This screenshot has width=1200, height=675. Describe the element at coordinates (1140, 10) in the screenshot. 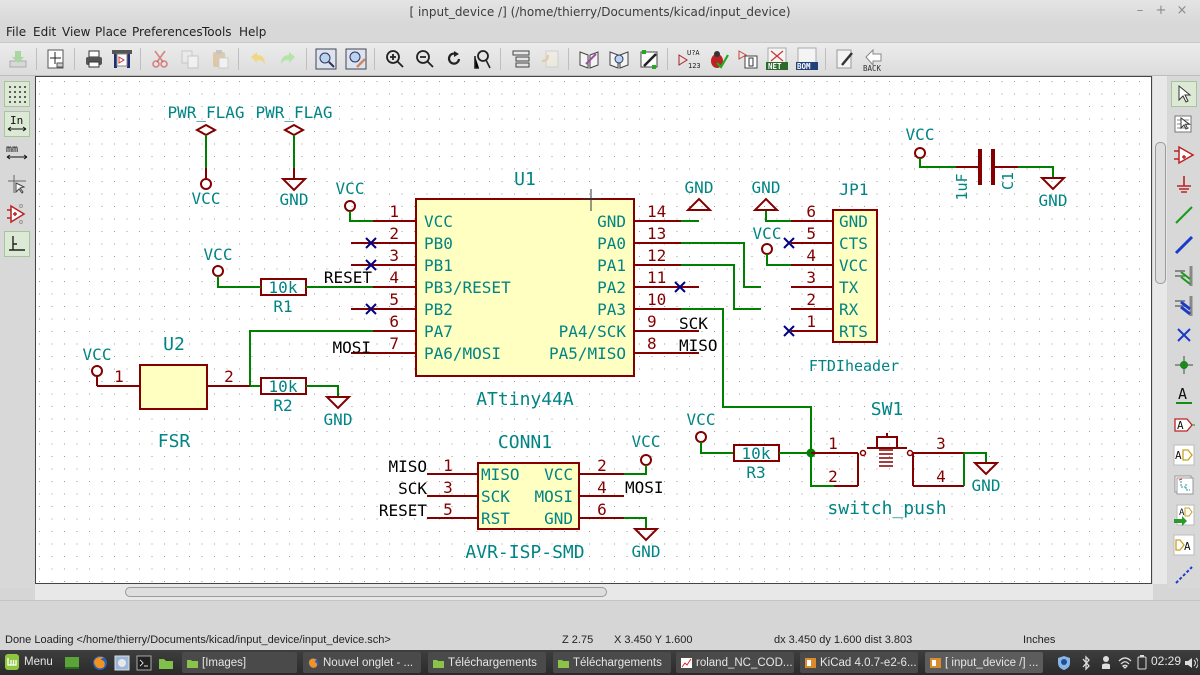

I see `minimize-button: –` at that location.